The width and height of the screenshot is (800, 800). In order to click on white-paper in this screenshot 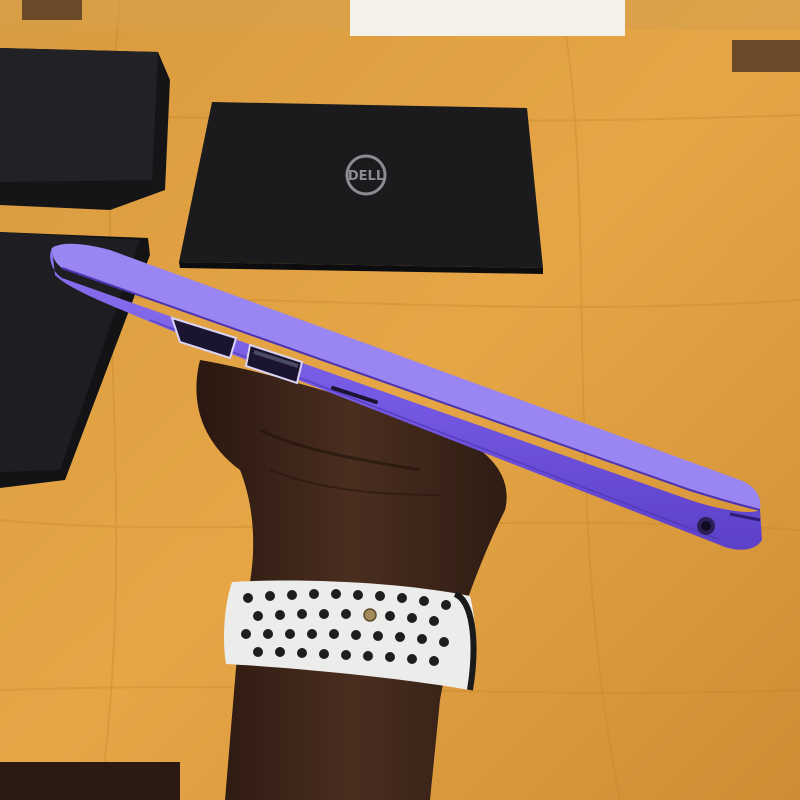, I will do `click(487, 18)`.